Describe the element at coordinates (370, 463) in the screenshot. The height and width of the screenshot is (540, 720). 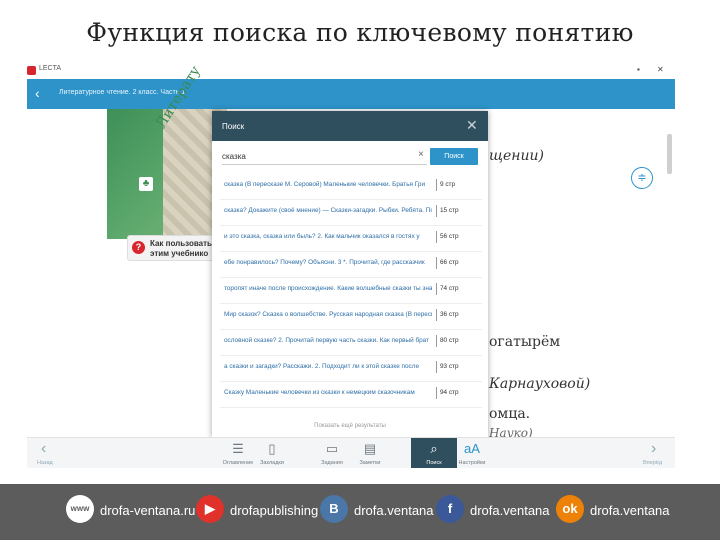
I see `toolbar-label: Заметки` at that location.